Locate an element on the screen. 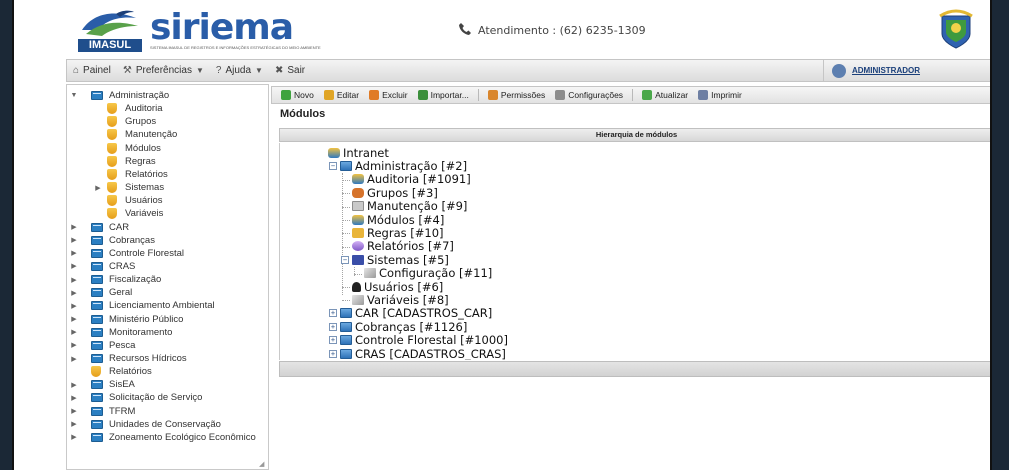  tree-node: − Administração [#2] is located at coordinates (398, 166).